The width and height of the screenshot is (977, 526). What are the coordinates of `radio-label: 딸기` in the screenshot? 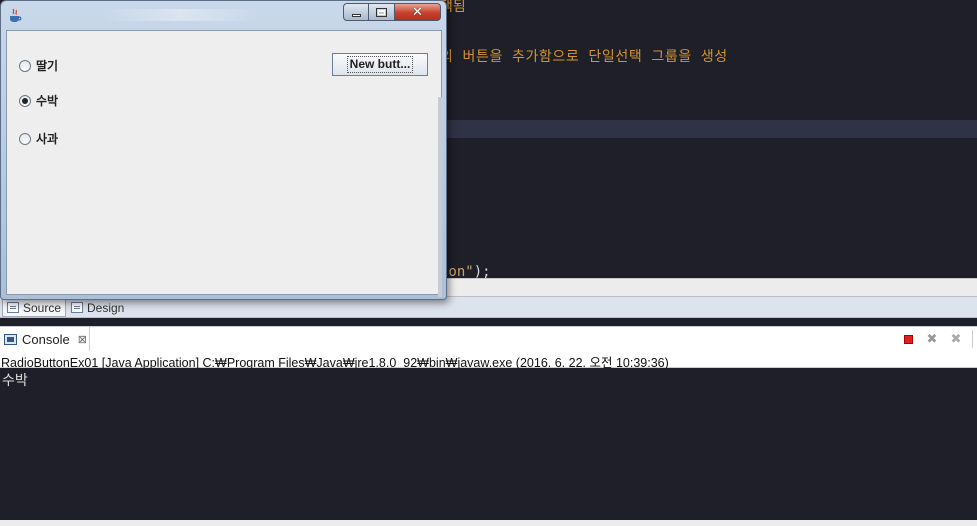 It's located at (47, 66).